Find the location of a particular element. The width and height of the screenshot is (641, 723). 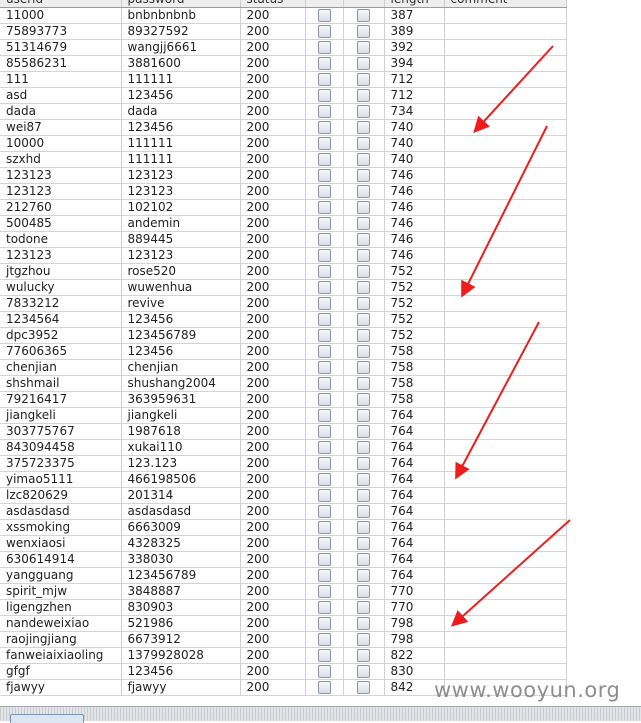

bottom-tab is located at coordinates (47, 718).